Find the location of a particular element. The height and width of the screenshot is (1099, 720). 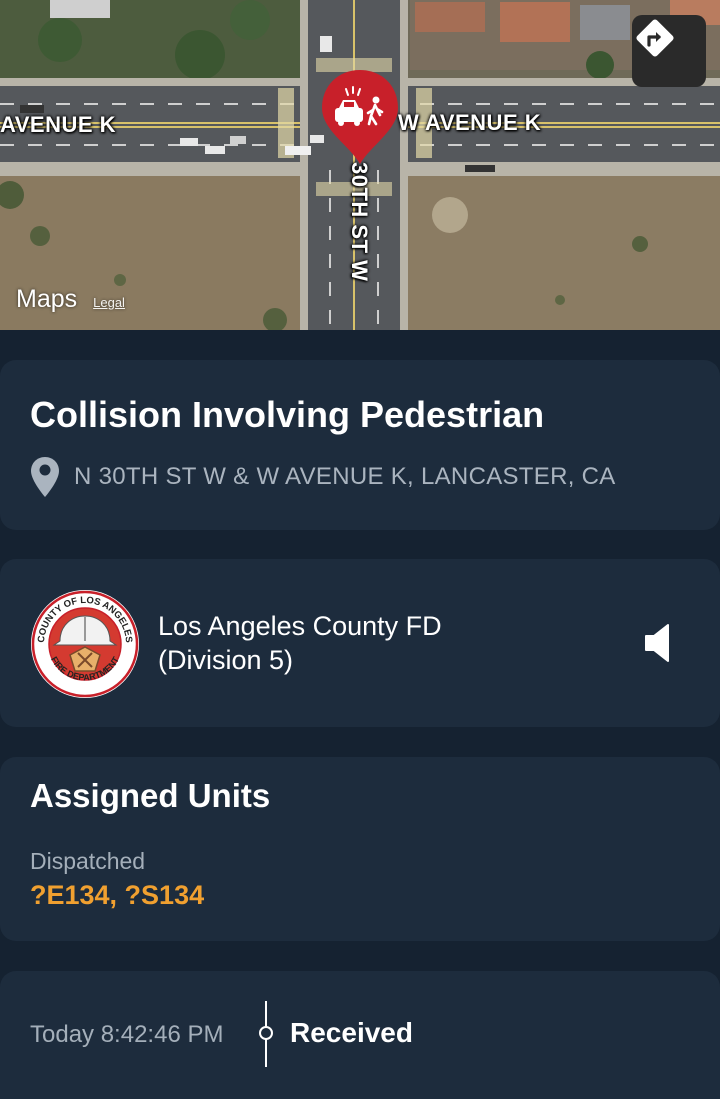

agency-name-line2: (Division 5) is located at coordinates (226, 660).